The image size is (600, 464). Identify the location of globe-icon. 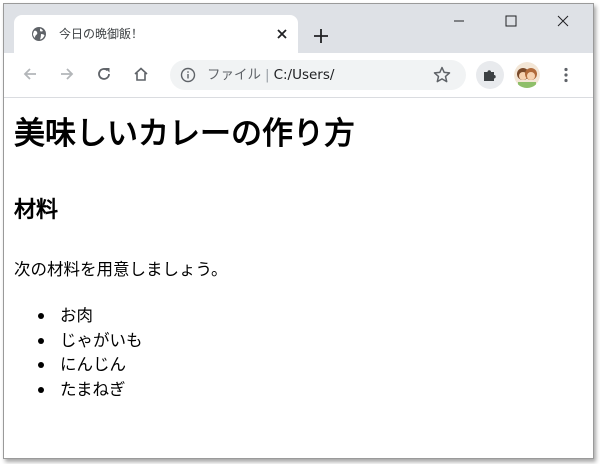
(39, 34).